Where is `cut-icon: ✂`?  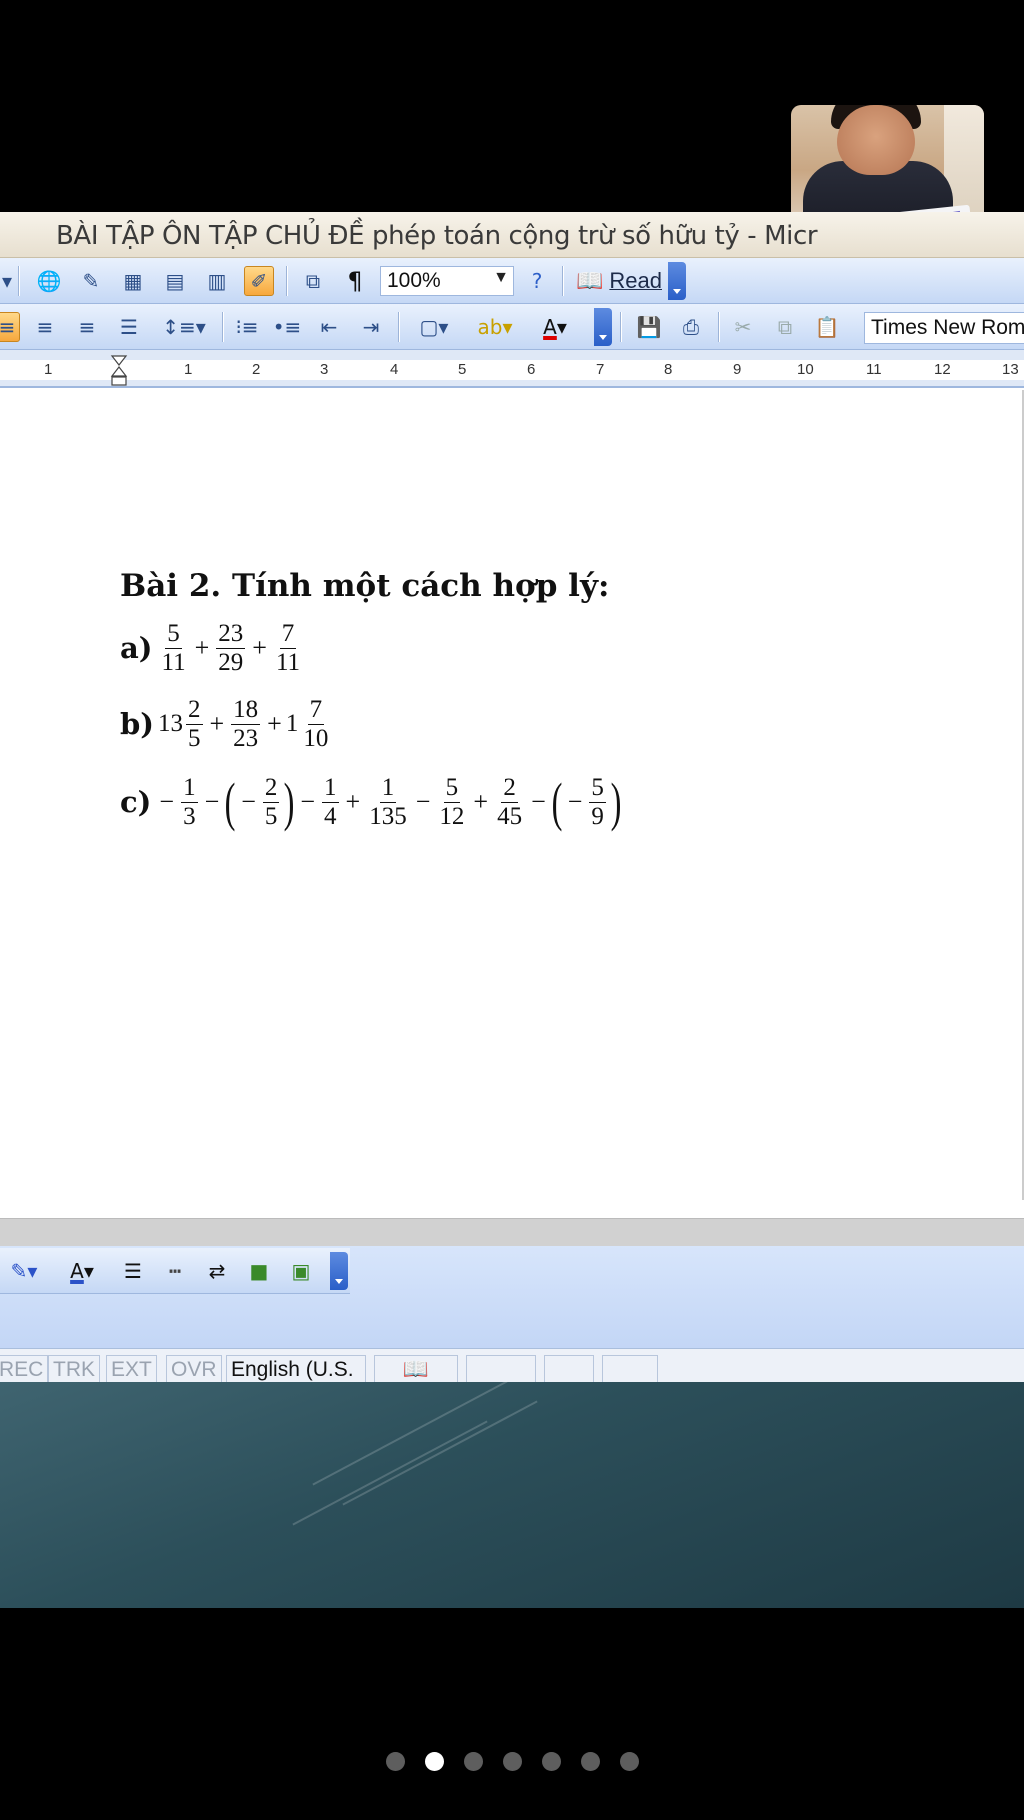
cut-icon: ✂ is located at coordinates (743, 327).